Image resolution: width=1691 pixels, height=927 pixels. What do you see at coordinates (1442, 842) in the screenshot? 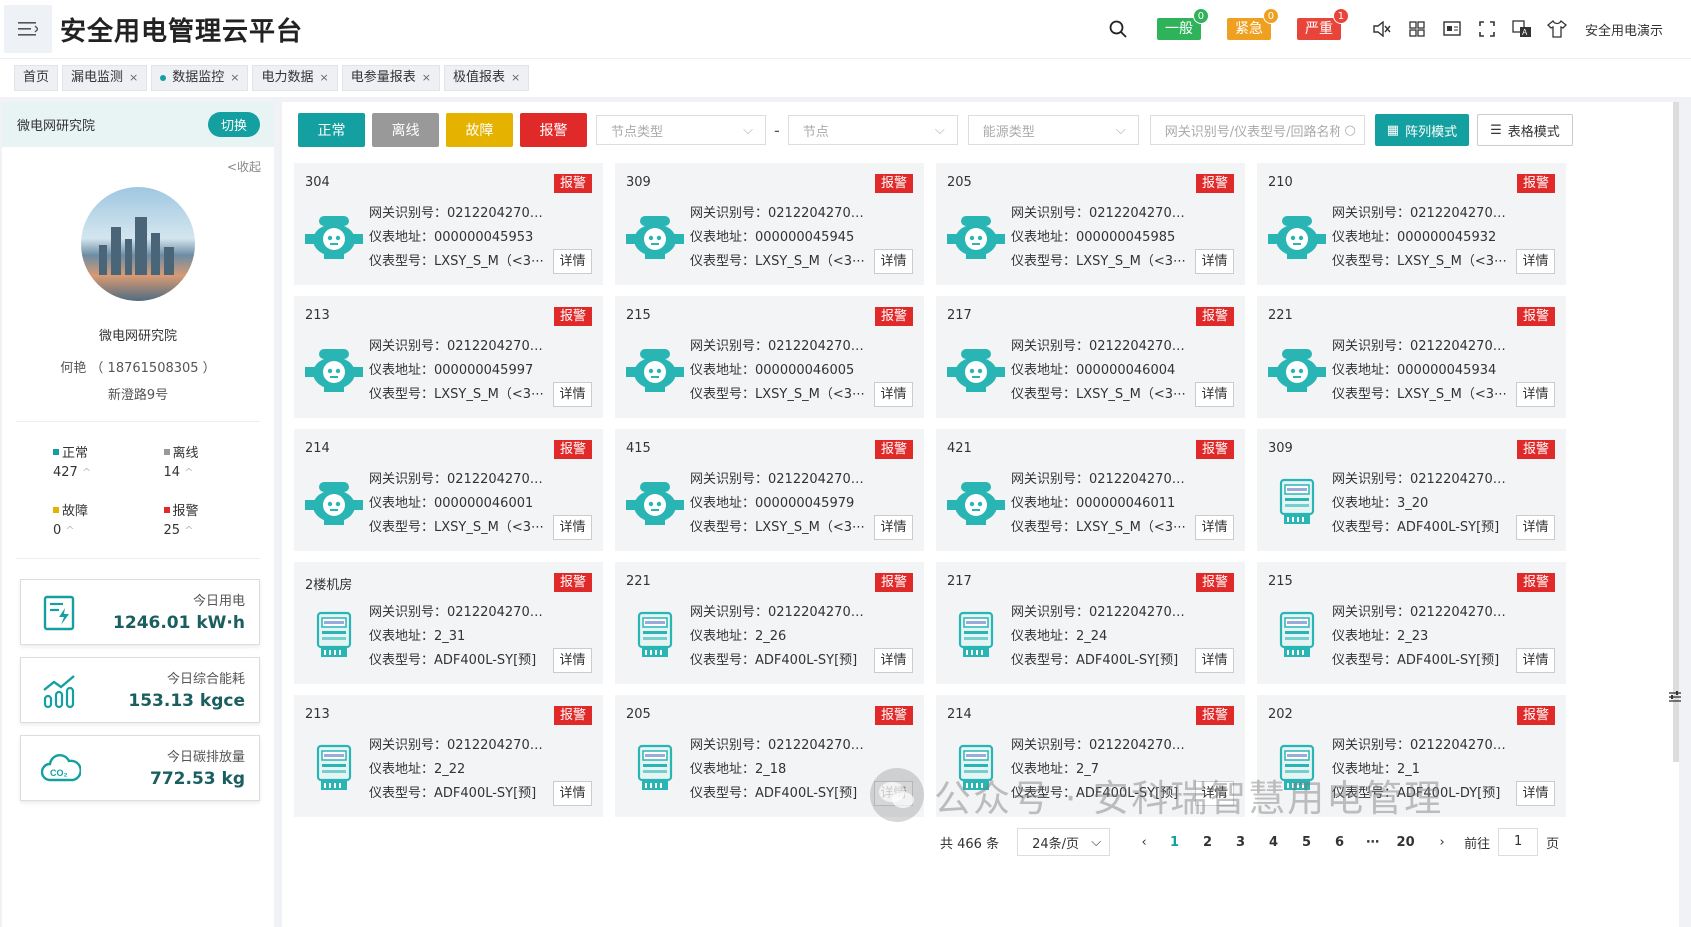
I see `next-page-button: ›` at bounding box center [1442, 842].